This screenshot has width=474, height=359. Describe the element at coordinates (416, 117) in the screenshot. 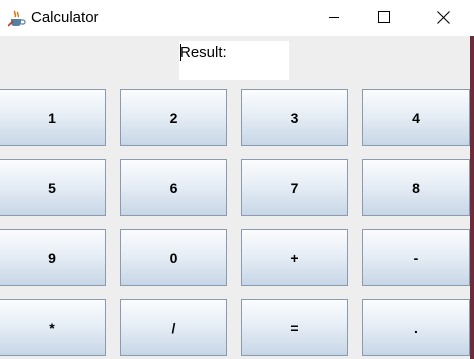

I see `key-4-button: 4` at that location.